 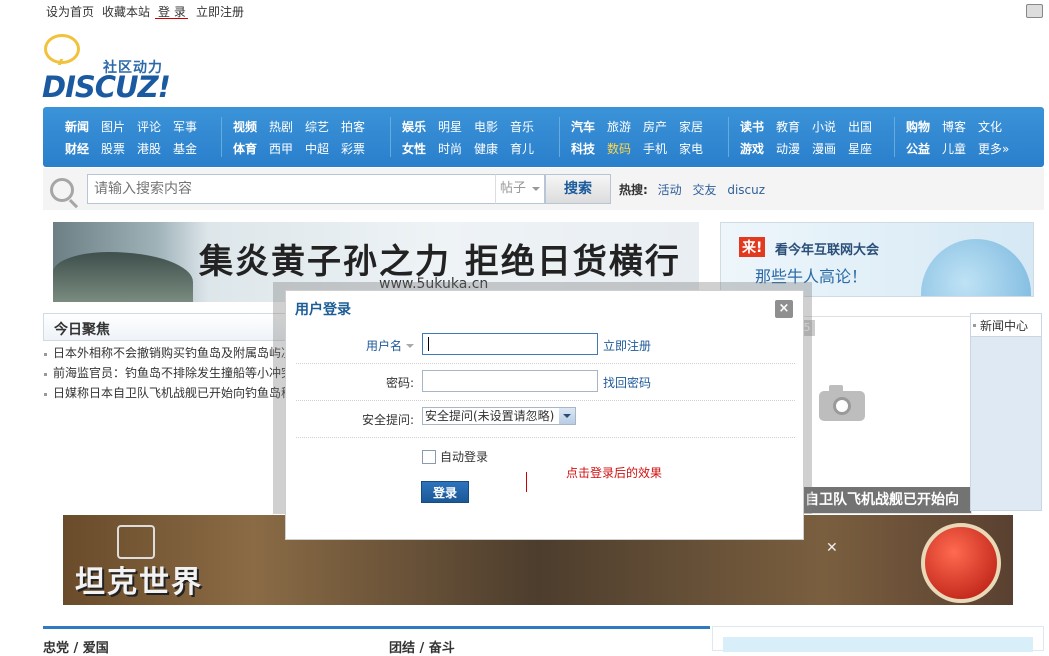 I want to click on nav-link: 电影, so click(x=486, y=126).